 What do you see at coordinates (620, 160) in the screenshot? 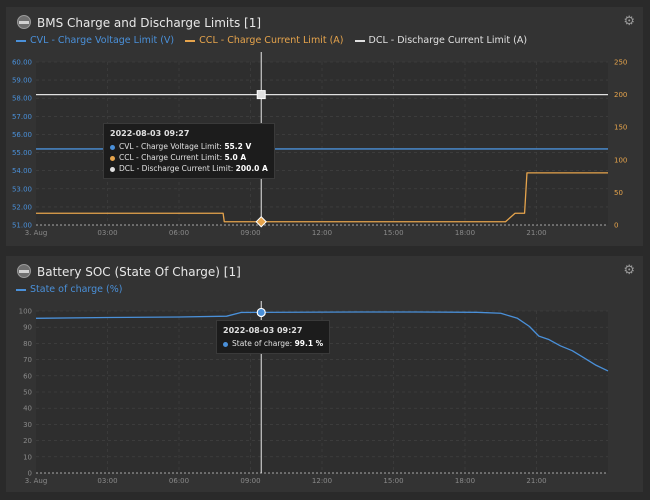
I see `y-right-tick-label: 100` at bounding box center [620, 160].